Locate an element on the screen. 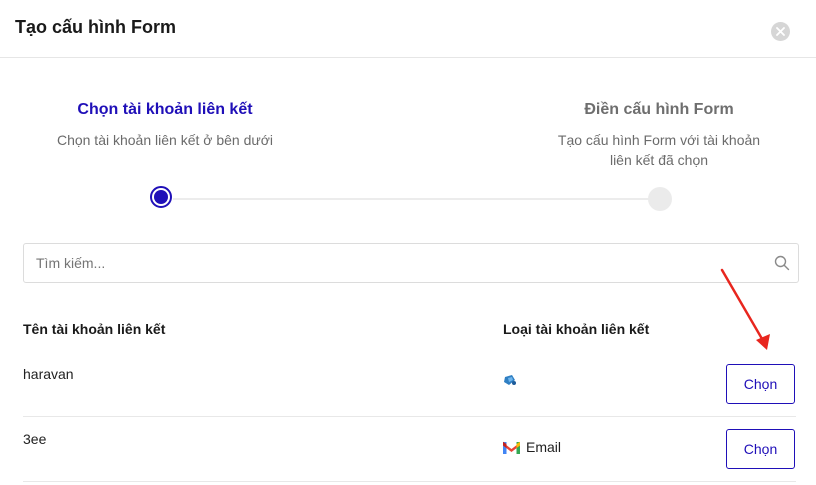 Image resolution: width=816 pixels, height=485 pixels. column-header-account-name: Tên tài khoản liên kết is located at coordinates (94, 329).